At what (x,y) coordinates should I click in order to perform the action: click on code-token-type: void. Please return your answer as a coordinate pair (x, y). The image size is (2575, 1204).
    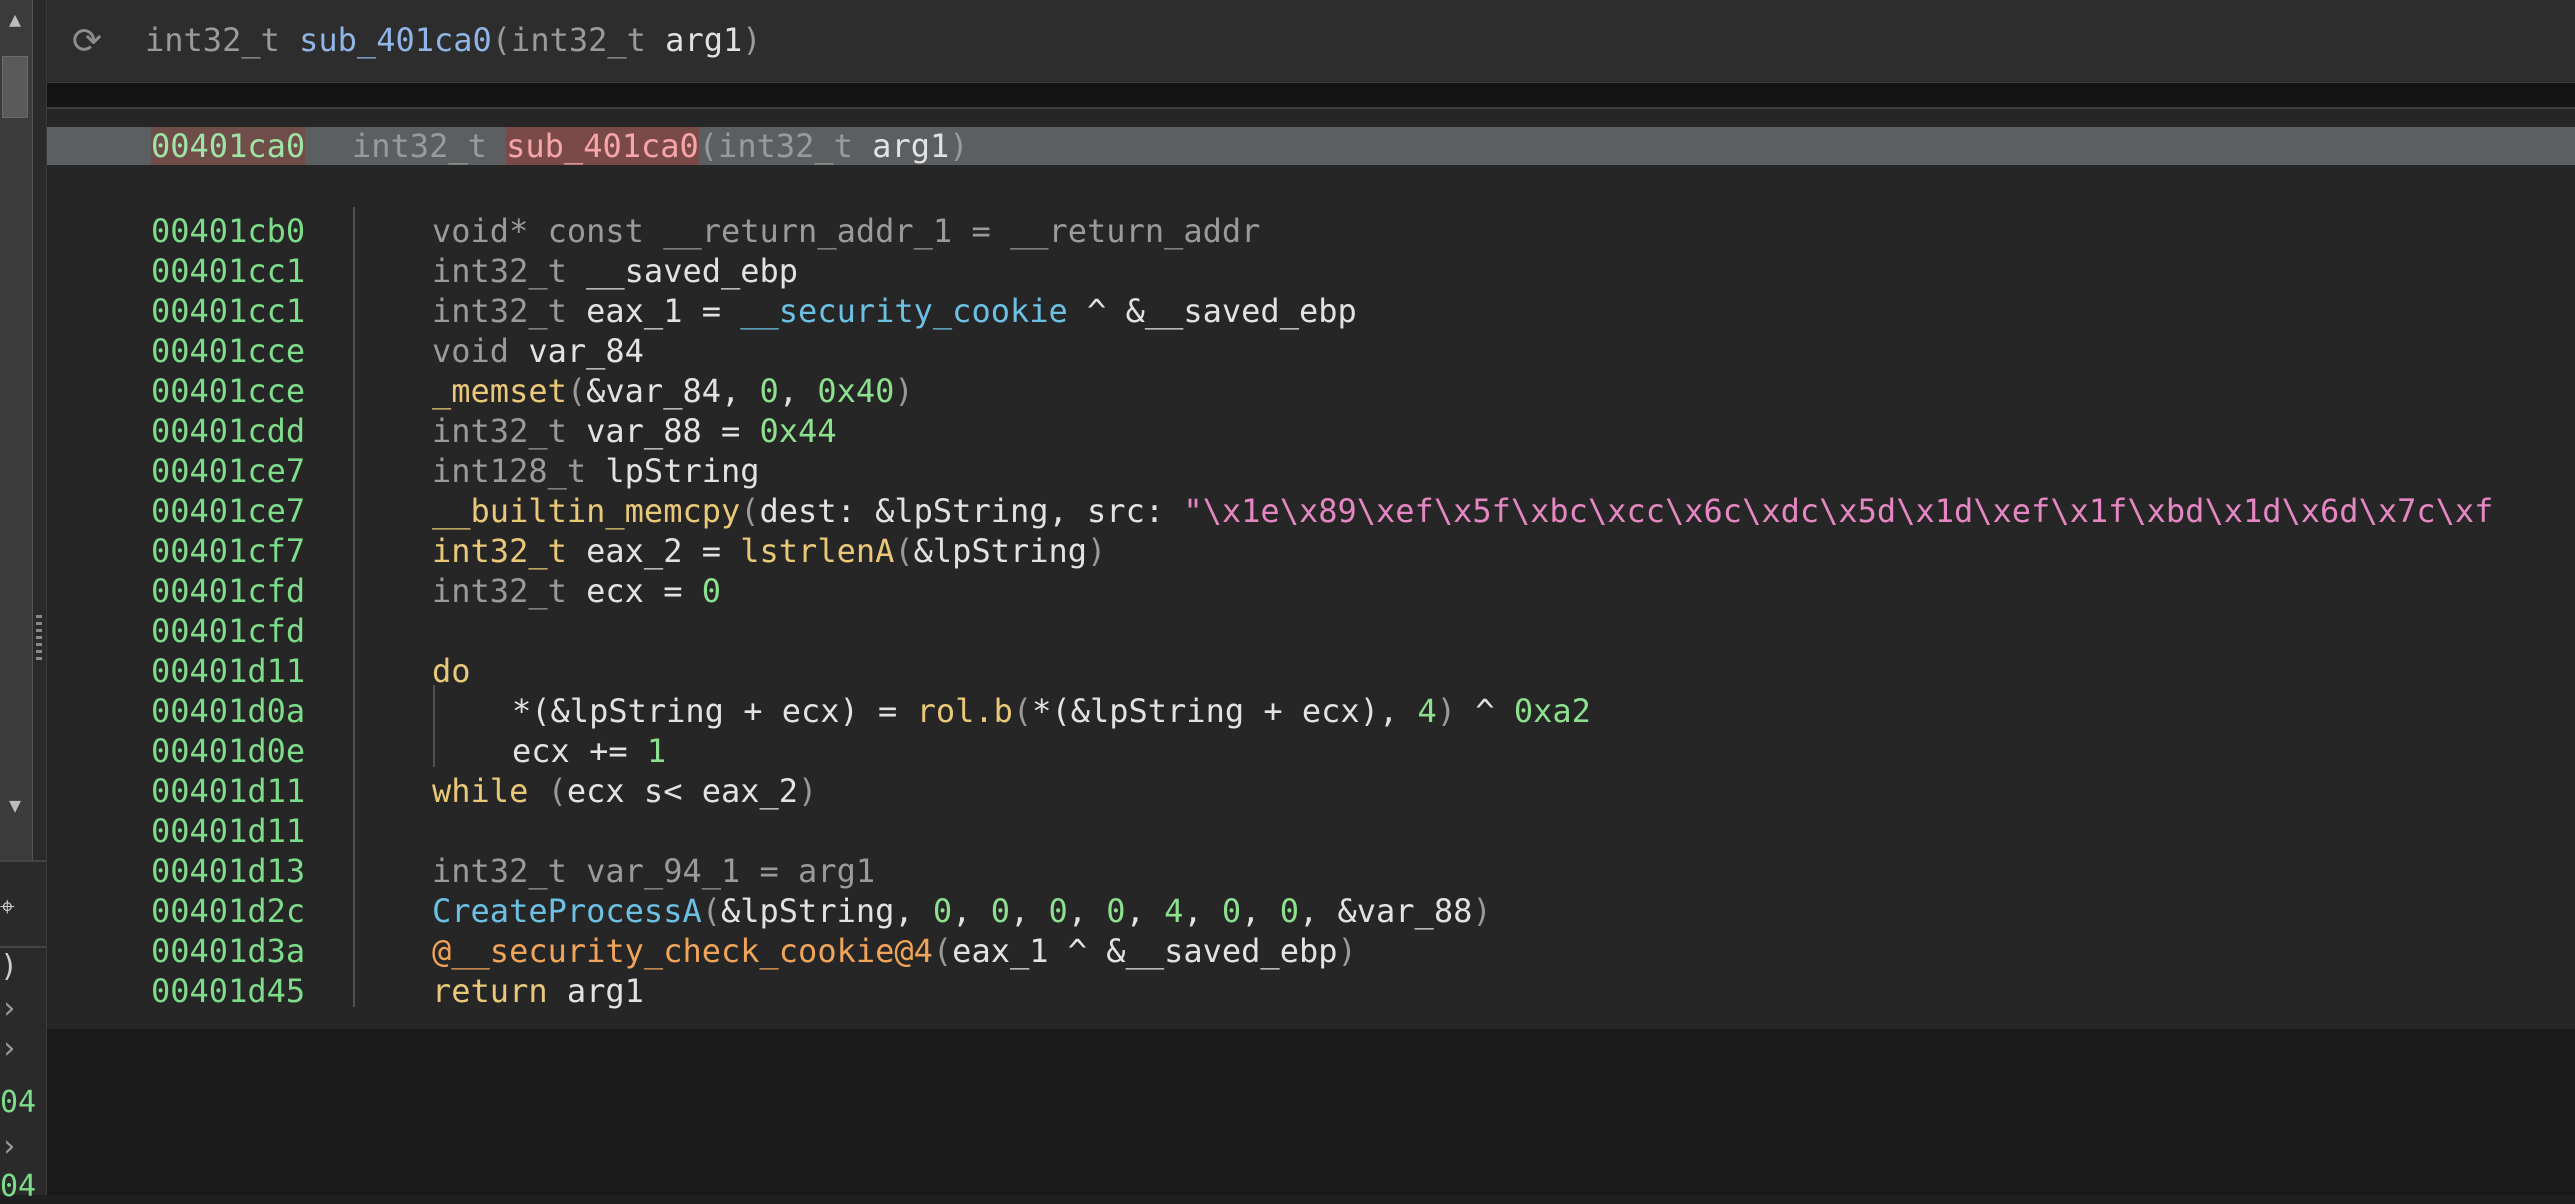
    Looking at the image, I should click on (480, 351).